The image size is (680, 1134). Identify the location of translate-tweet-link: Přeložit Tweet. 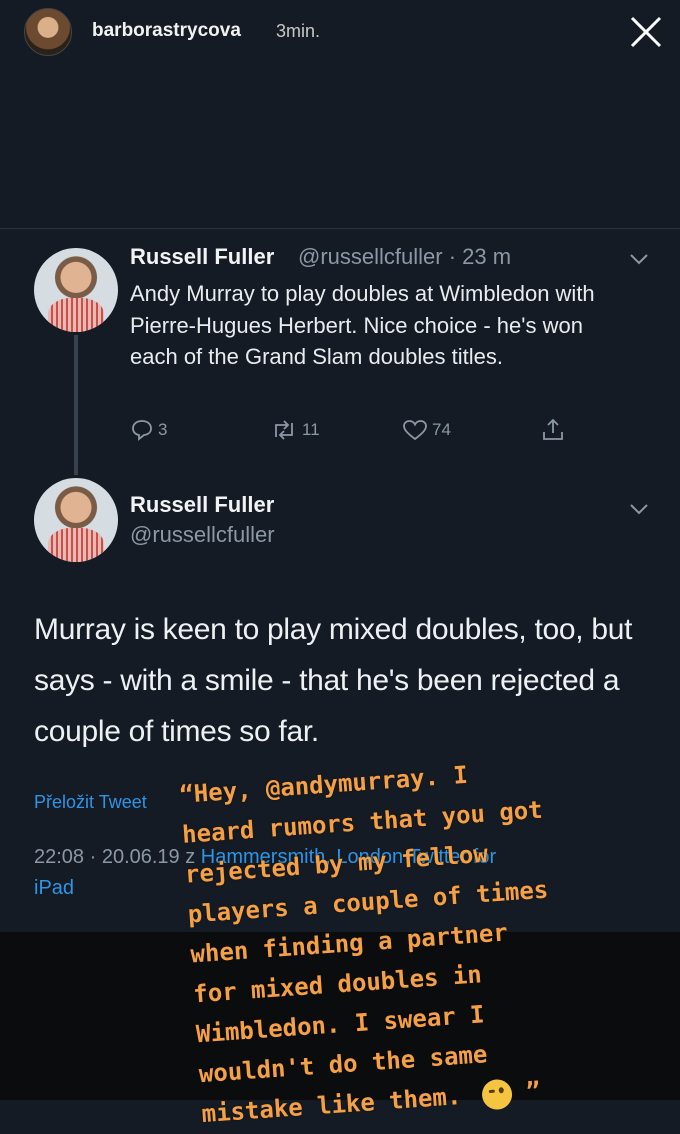
(90, 802).